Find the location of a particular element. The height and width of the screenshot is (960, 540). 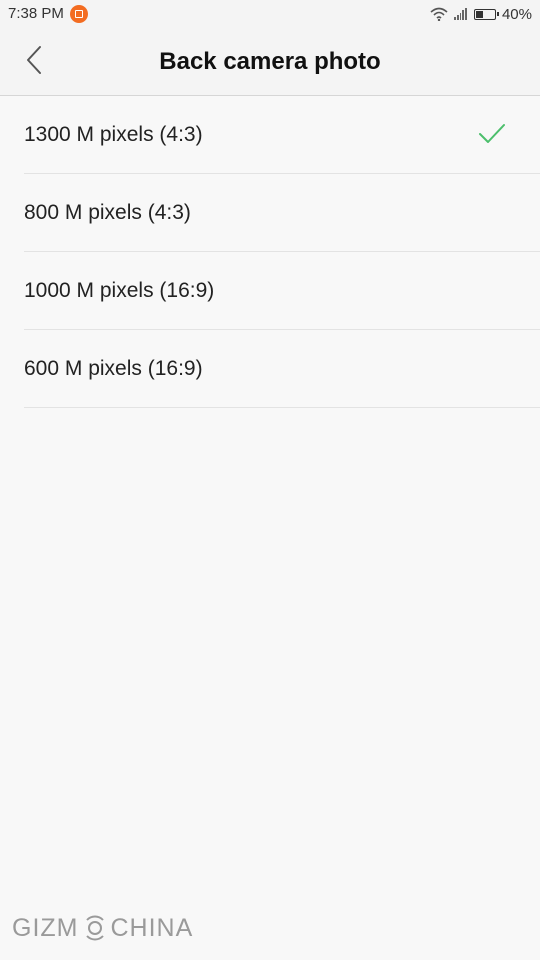

battery-icon is located at coordinates (486, 14).